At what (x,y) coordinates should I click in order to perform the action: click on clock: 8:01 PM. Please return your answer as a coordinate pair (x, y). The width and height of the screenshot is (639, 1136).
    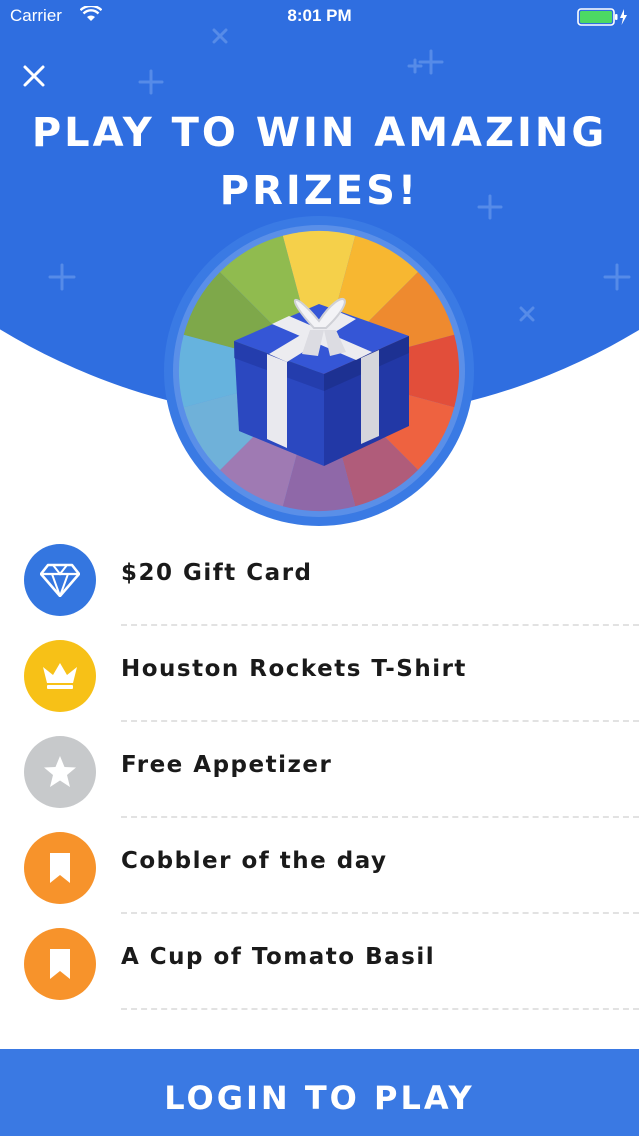
    Looking at the image, I should click on (319, 15).